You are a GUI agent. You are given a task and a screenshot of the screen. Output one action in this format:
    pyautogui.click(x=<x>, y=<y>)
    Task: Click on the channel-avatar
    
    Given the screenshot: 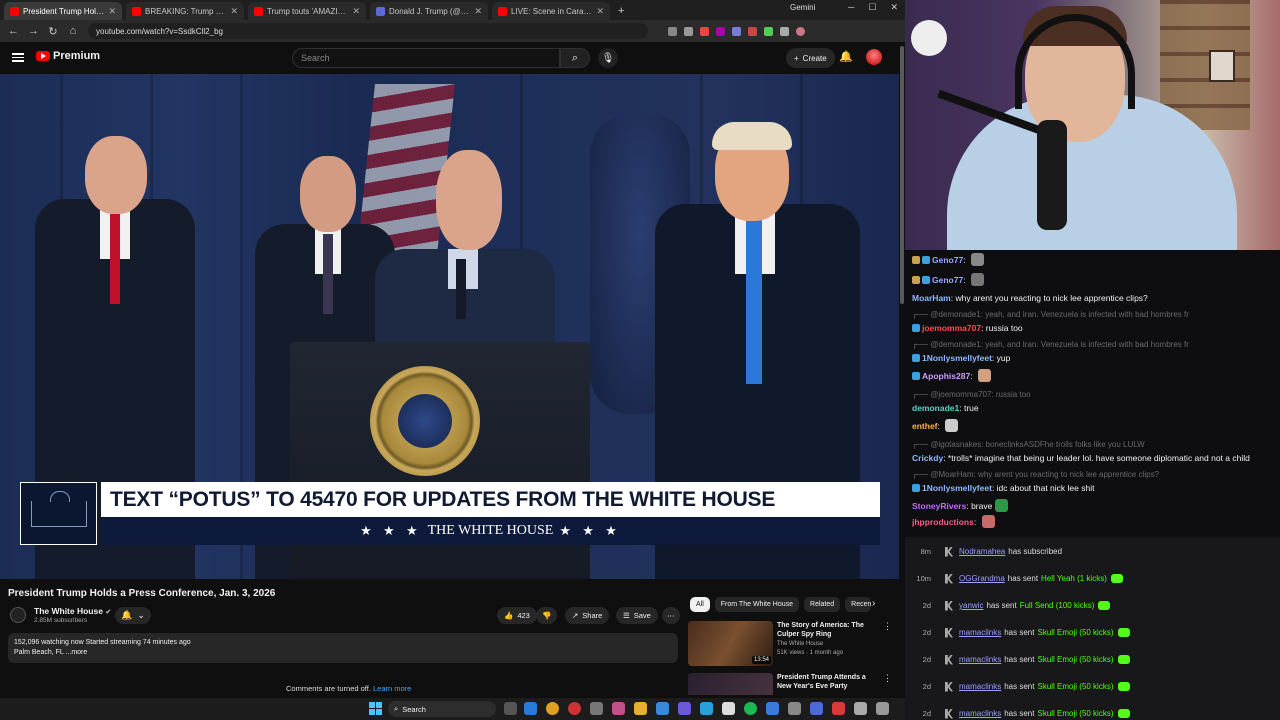 What is the action you would take?
    pyautogui.click(x=18, y=615)
    